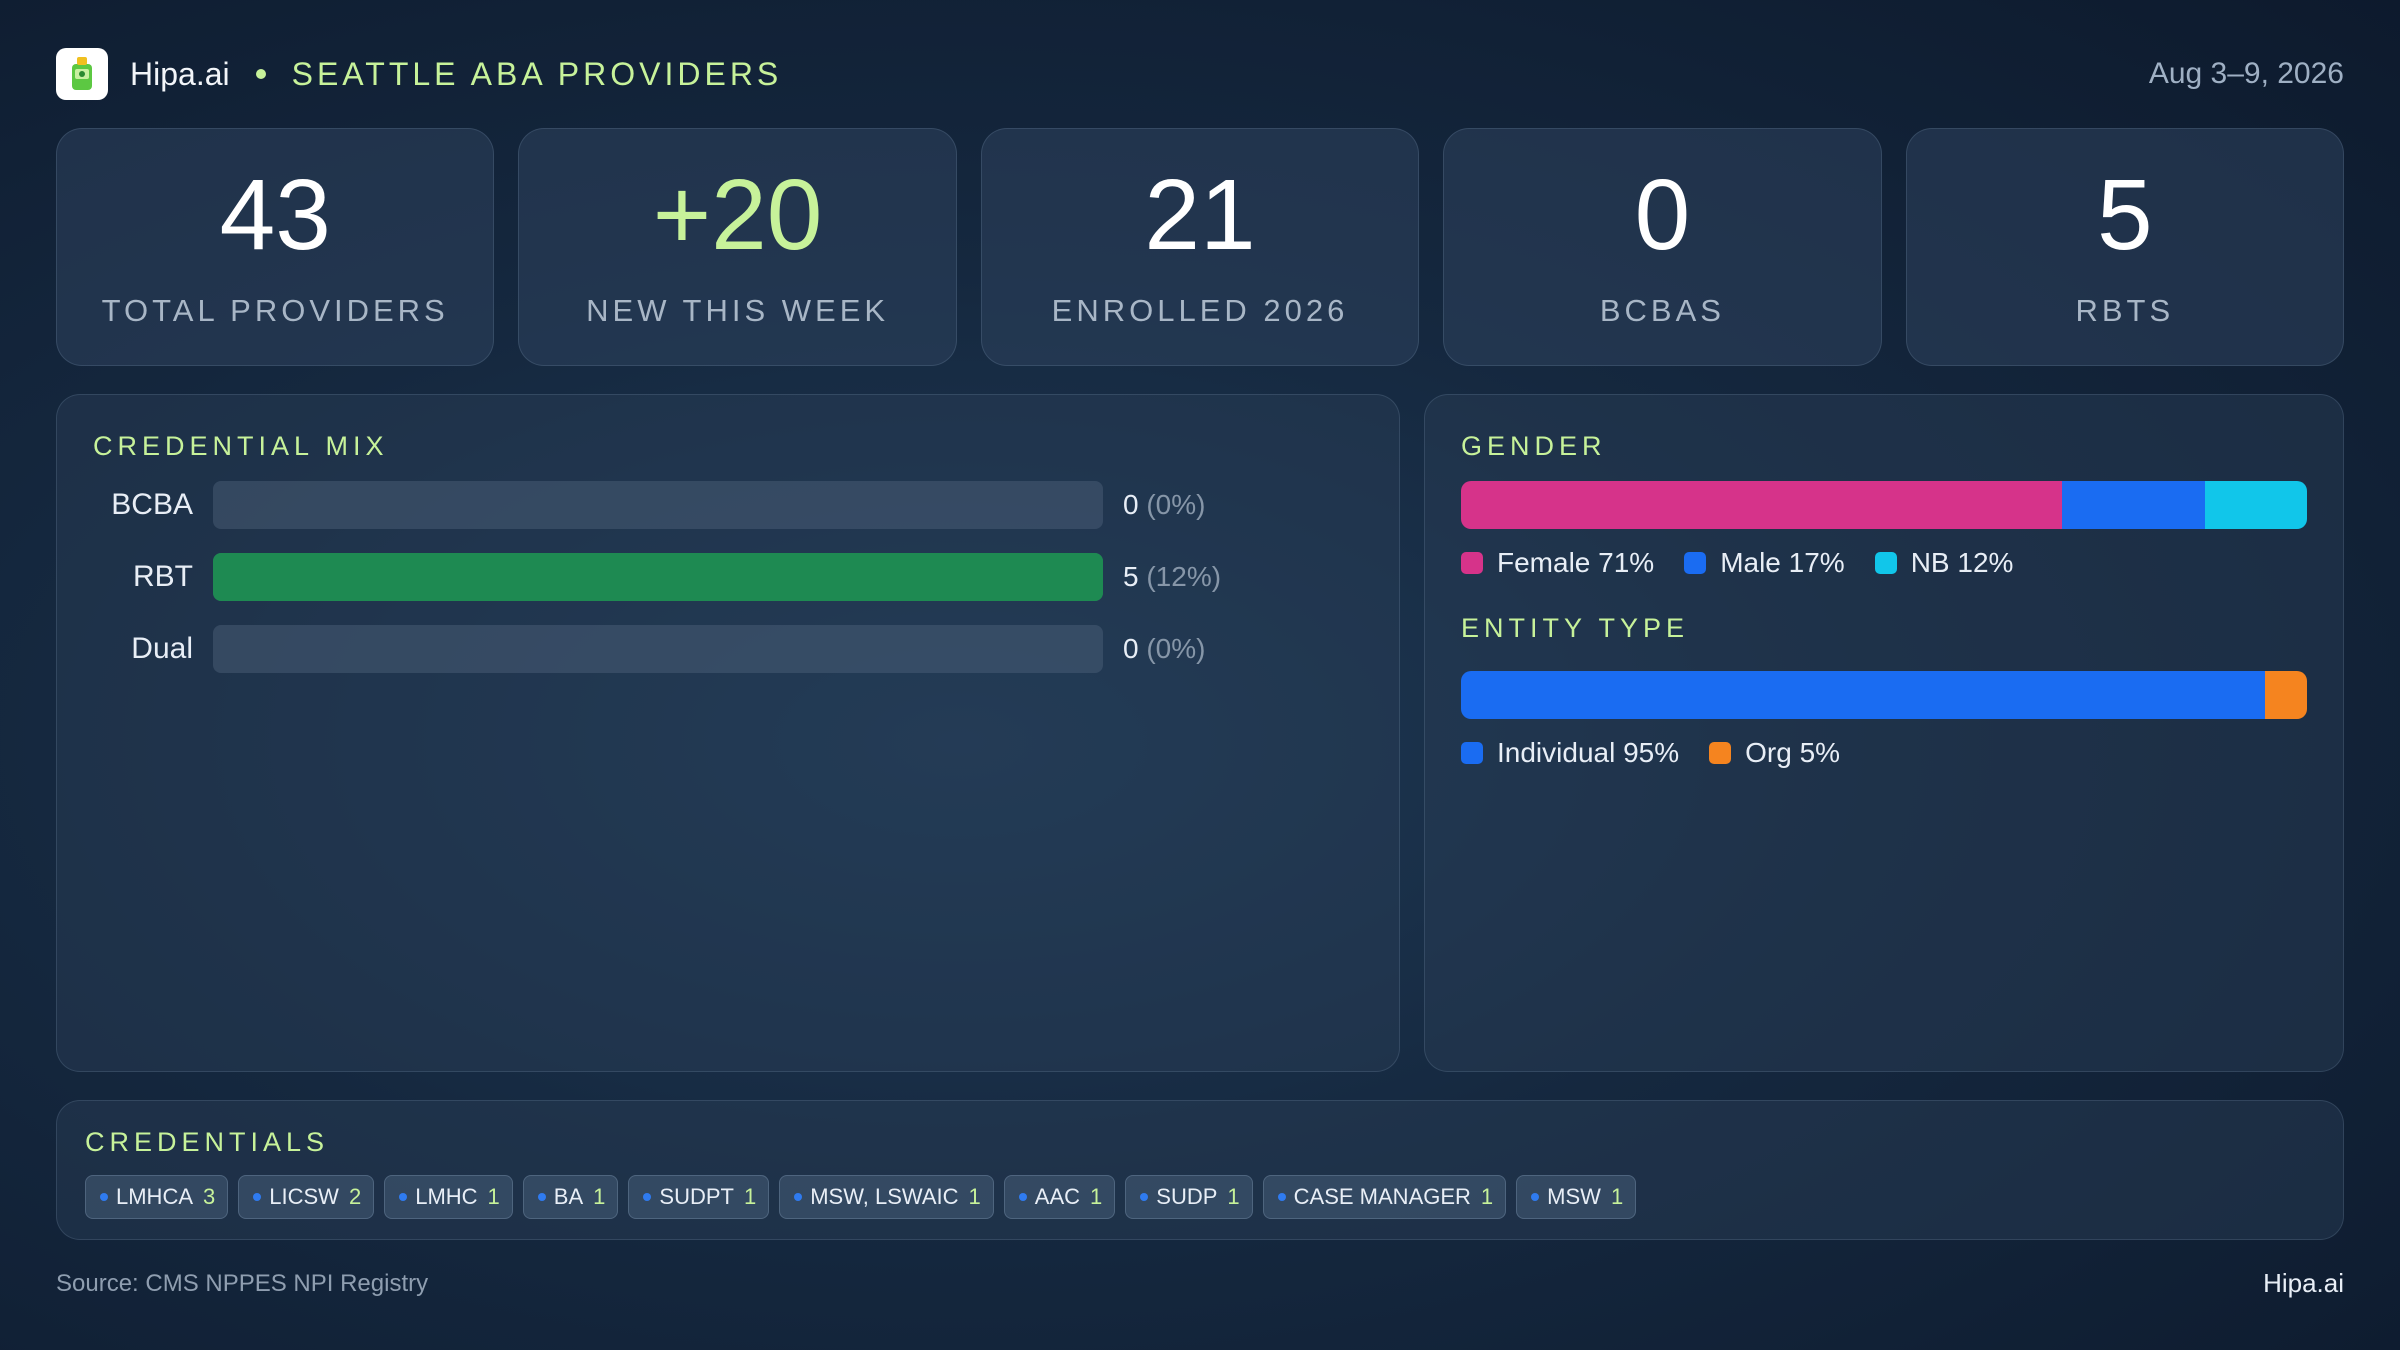 The height and width of the screenshot is (1350, 2400). I want to click on legend-item: Org 5%, so click(1774, 753).